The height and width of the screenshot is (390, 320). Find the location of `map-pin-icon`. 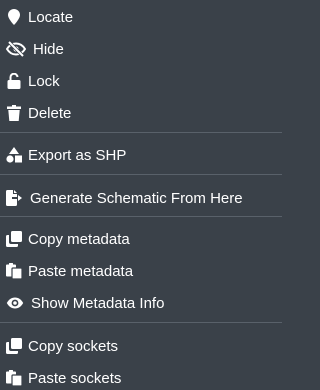

map-pin-icon is located at coordinates (14, 17).